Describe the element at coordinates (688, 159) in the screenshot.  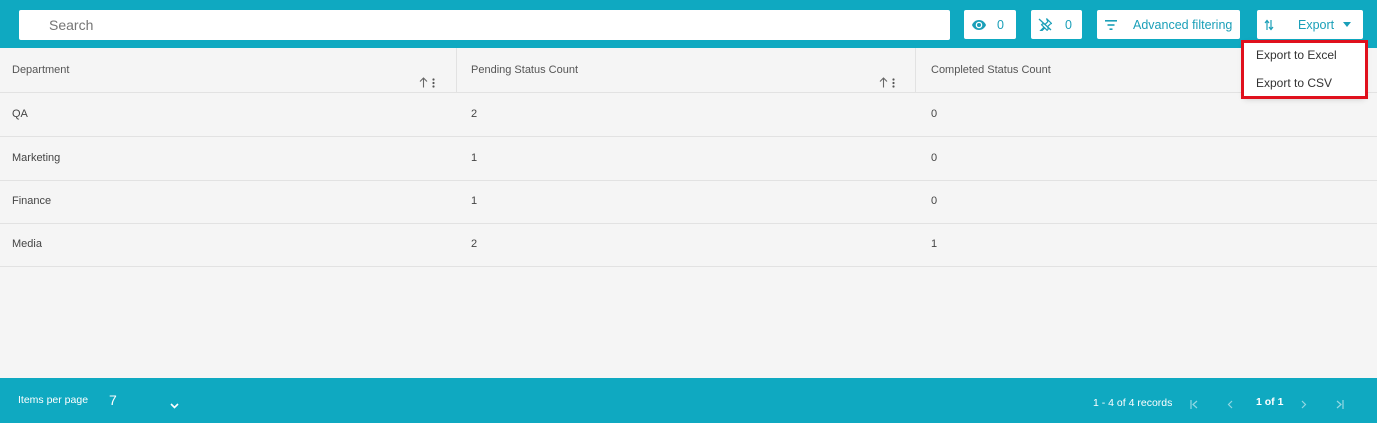
I see `table-row: Marketing 1 0` at that location.